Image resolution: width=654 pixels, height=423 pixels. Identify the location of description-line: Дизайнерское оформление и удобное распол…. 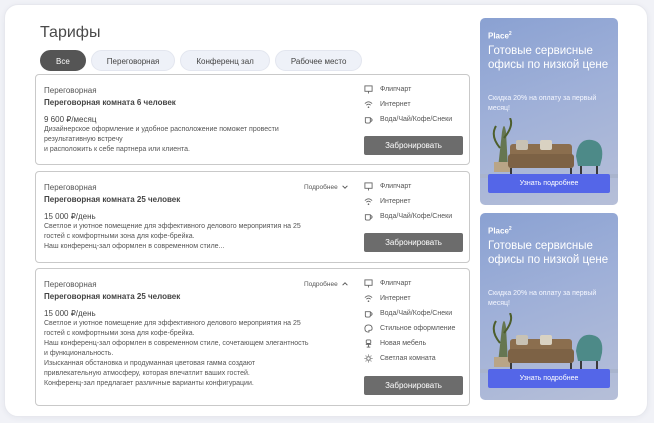
(161, 129).